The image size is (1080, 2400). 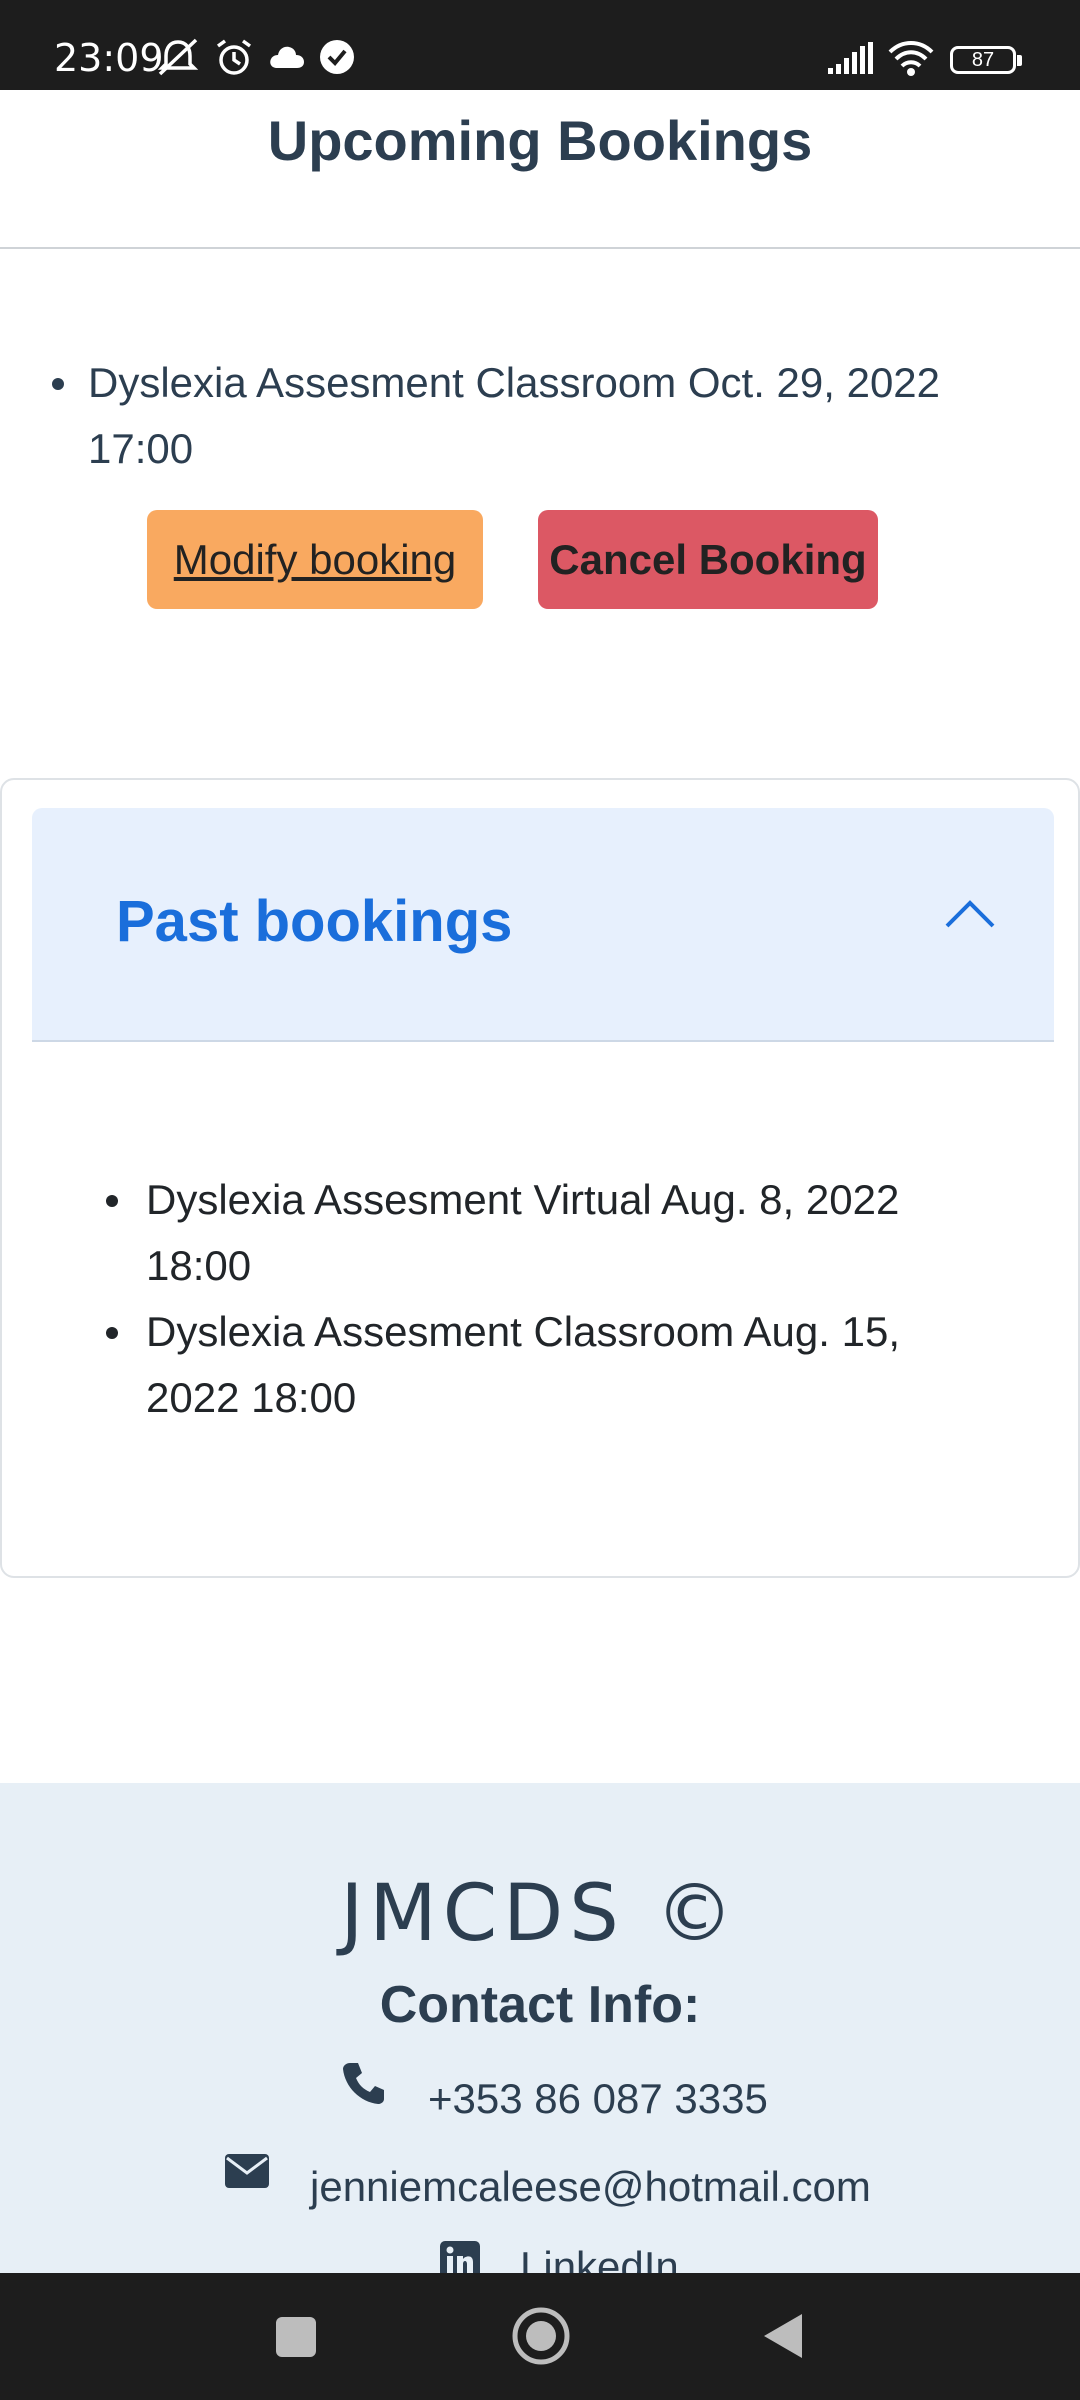 I want to click on email-link: jenniemcaleese@hotmail.com, so click(x=590, y=2187).